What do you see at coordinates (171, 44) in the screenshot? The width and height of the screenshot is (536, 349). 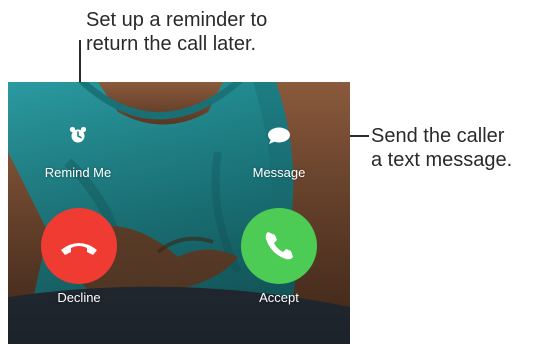 I see `reminder-callout-line2: return the call later.` at bounding box center [171, 44].